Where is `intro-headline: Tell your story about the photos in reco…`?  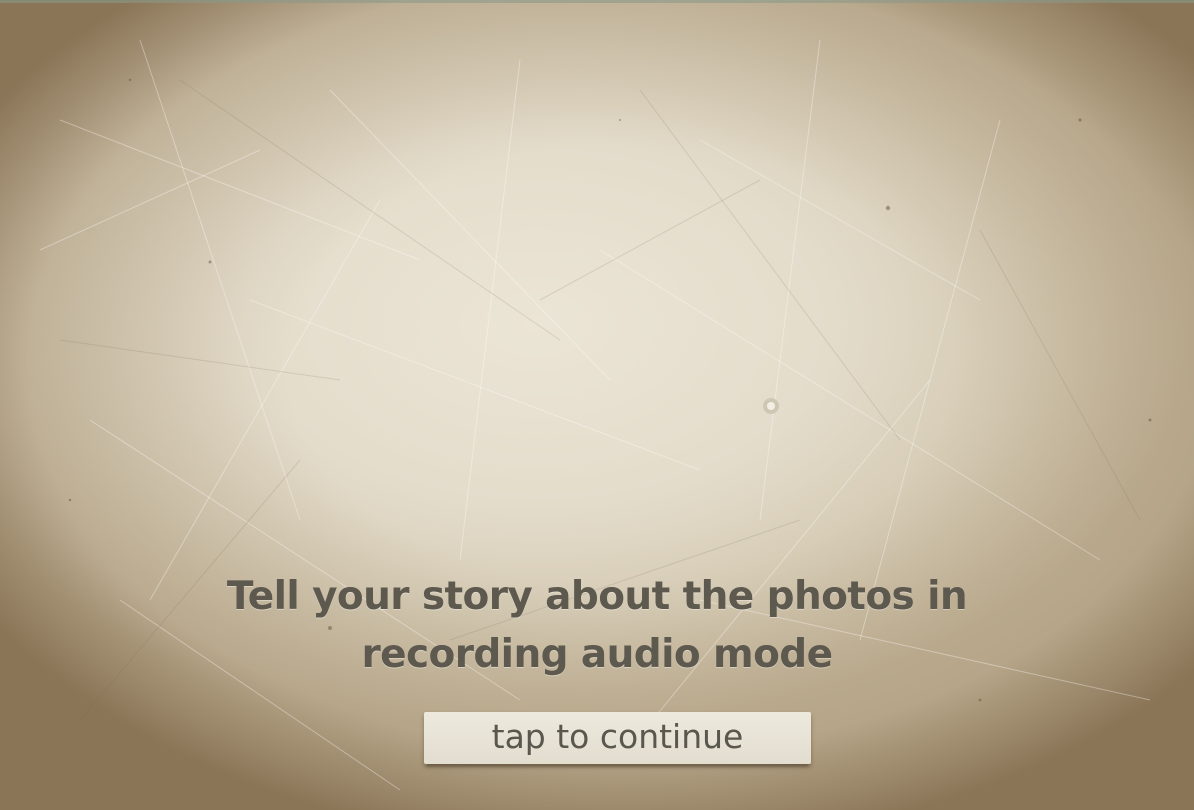
intro-headline: Tell your story about the photos in reco… is located at coordinates (597, 626).